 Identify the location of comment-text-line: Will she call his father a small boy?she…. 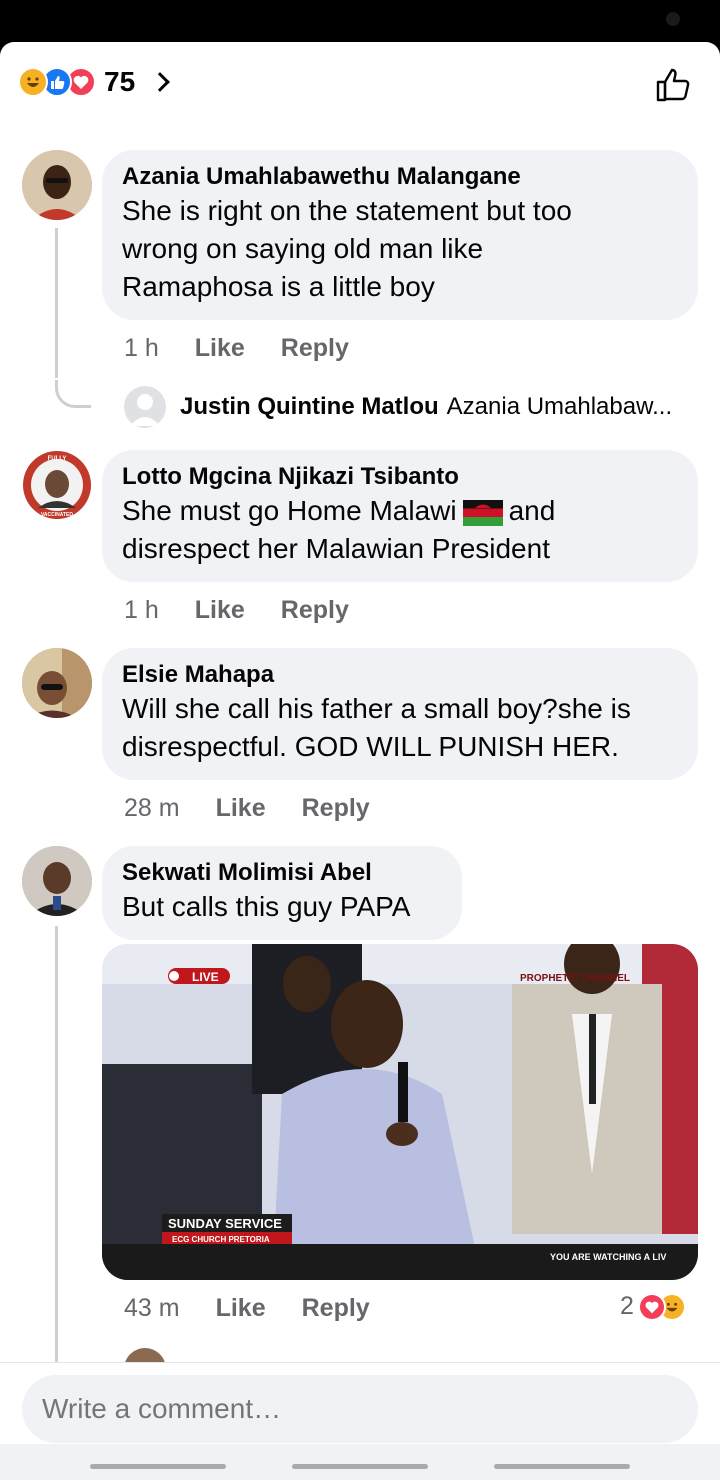
(376, 708).